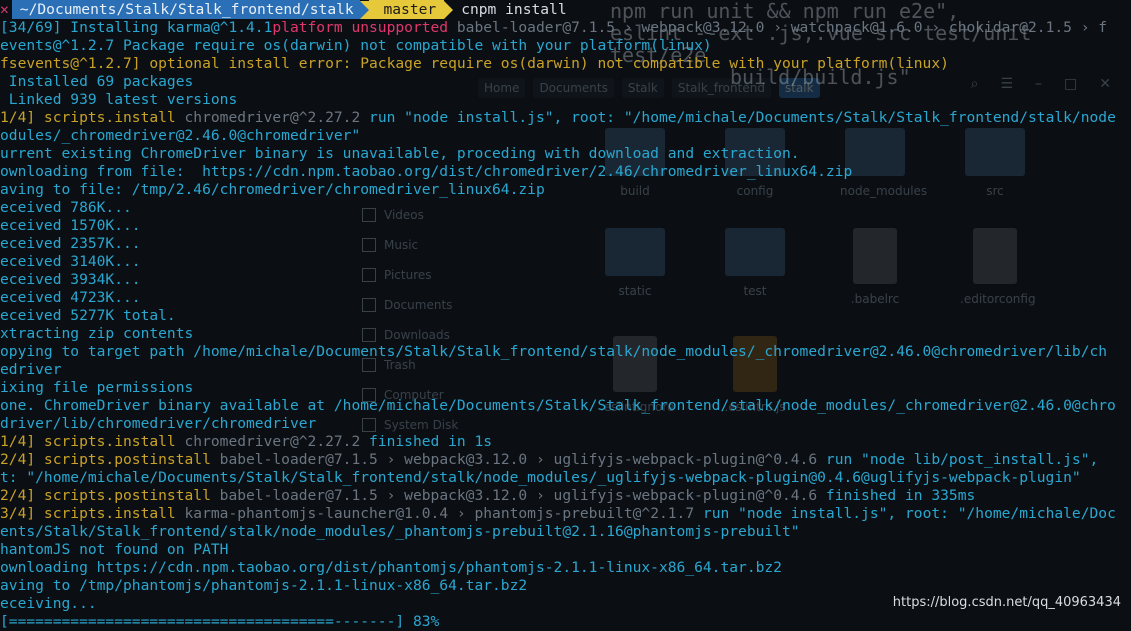  I want to click on terminal-text: driver/lib/chromedriver/chromedriver, so click(158, 423).